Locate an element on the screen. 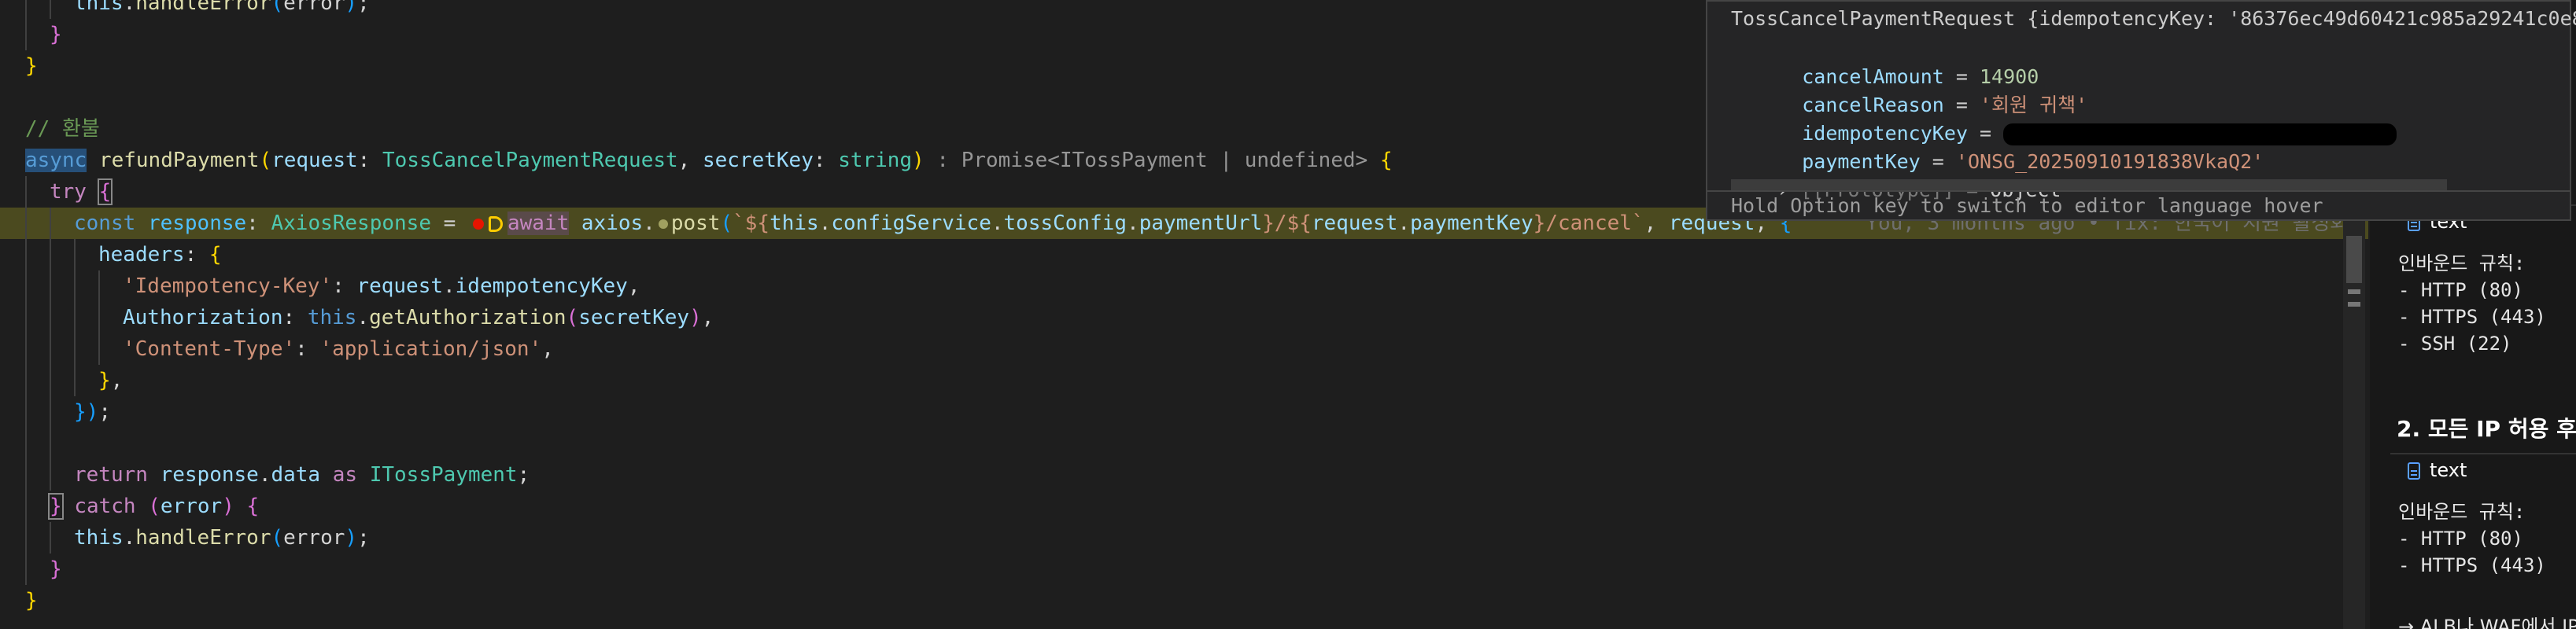 The image size is (2576, 629). code-line: }, is located at coordinates (1184, 380).